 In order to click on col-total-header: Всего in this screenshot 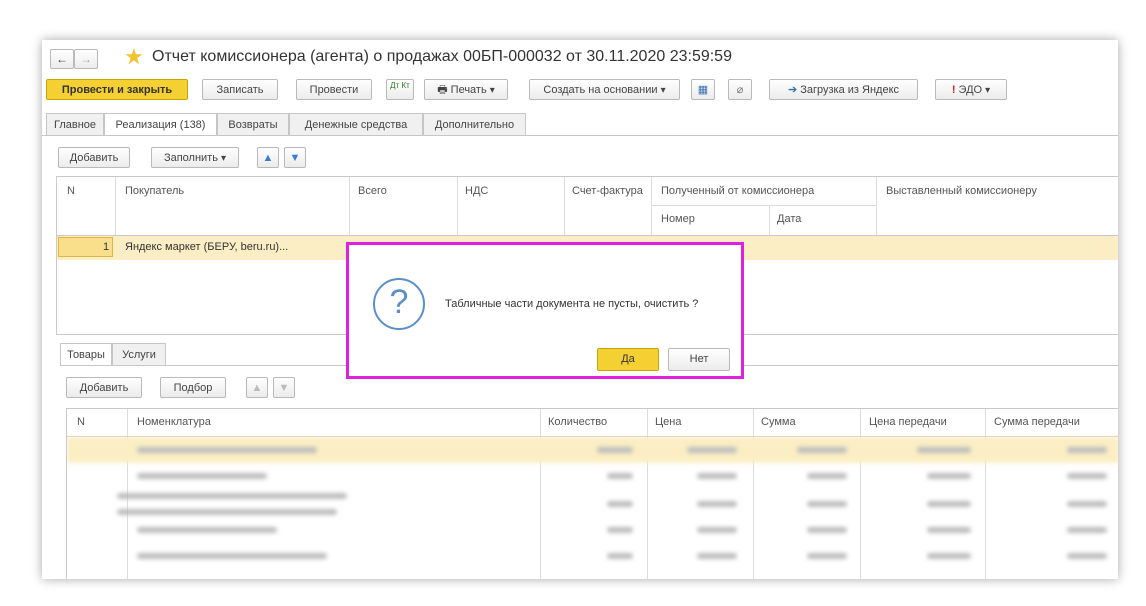, I will do `click(372, 191)`.